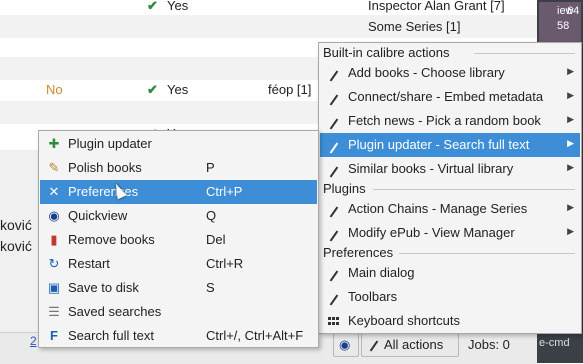 This screenshot has width=583, height=364. I want to click on menu-item-connect-share: Connect/share - Embed metadata ▶, so click(450, 97).